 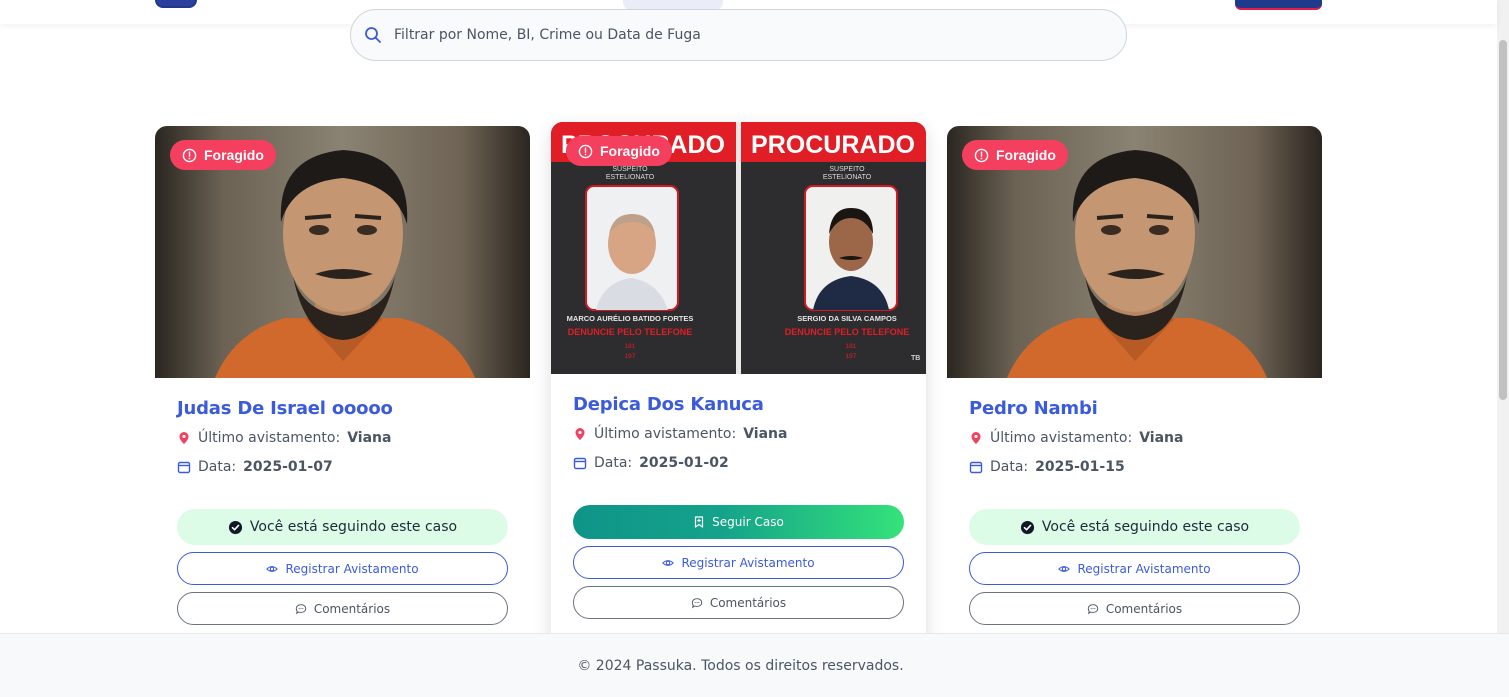 What do you see at coordinates (851, 346) in the screenshot?
I see `poster-phone-1-right: 181` at bounding box center [851, 346].